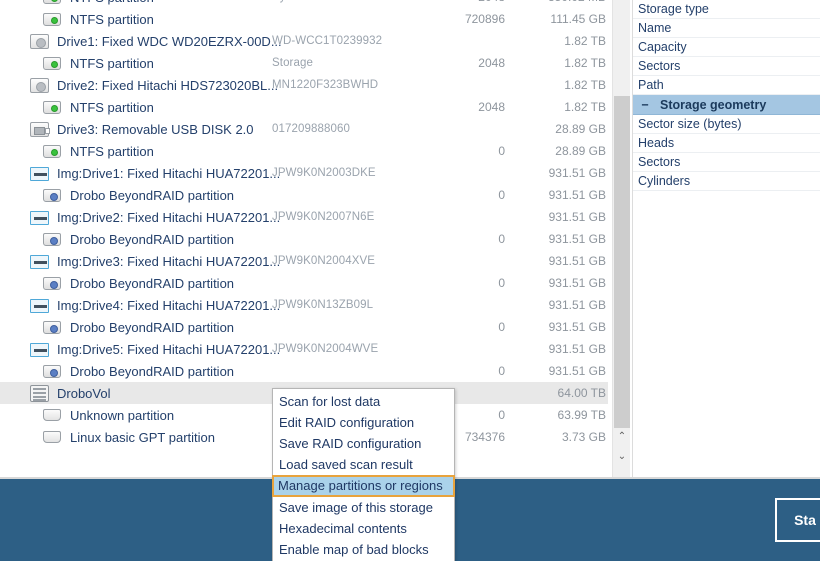 The image size is (820, 561). Describe the element at coordinates (324, 173) in the screenshot. I see `row-serial: JPW9K0N2003DKE` at that location.